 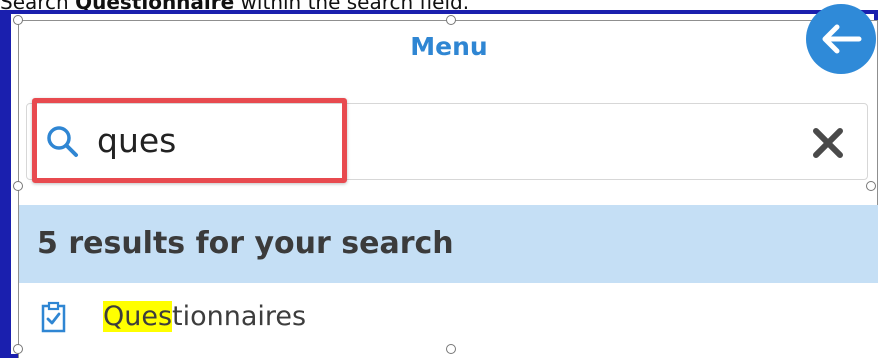 I want to click on search-icon, so click(x=62, y=141).